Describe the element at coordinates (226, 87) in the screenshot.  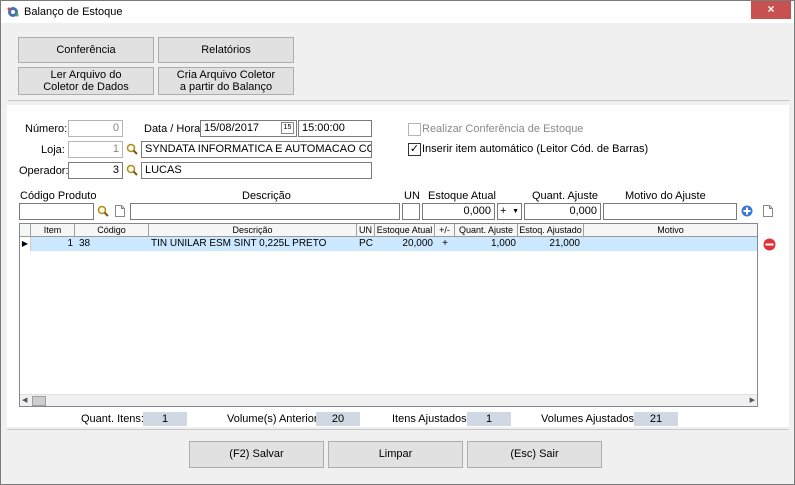
I see `cria-arquivo-label-2: a partir do Balanço` at that location.